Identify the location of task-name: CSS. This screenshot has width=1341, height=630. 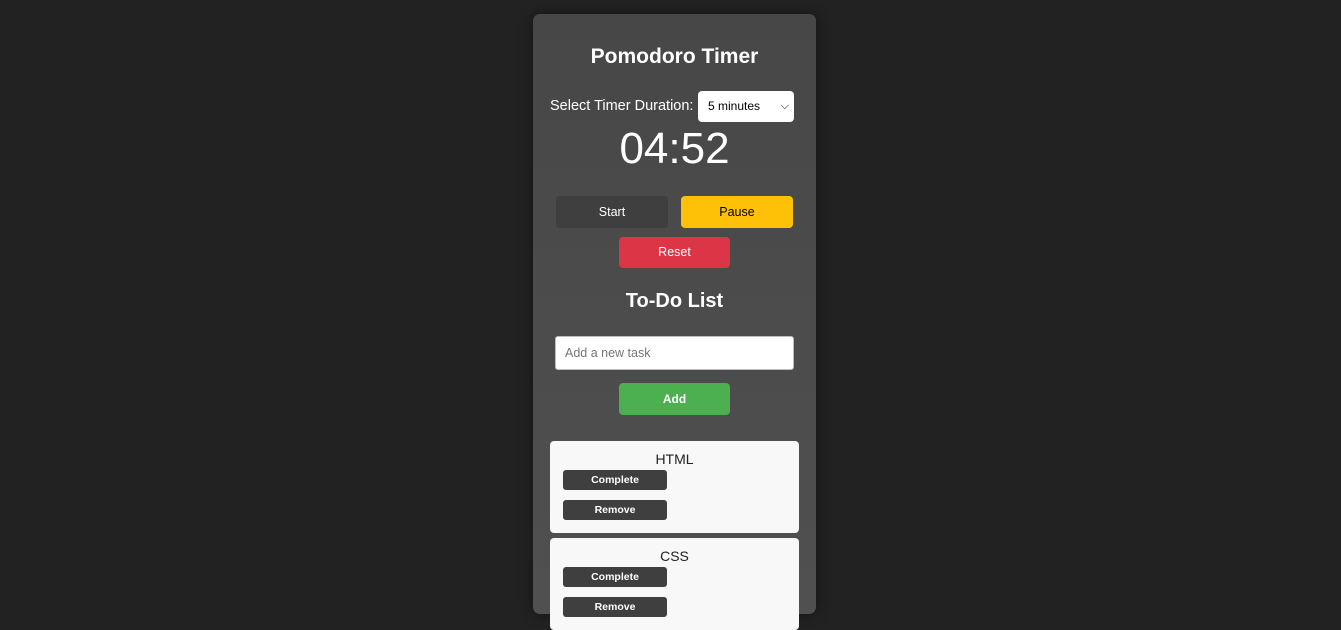
(674, 556).